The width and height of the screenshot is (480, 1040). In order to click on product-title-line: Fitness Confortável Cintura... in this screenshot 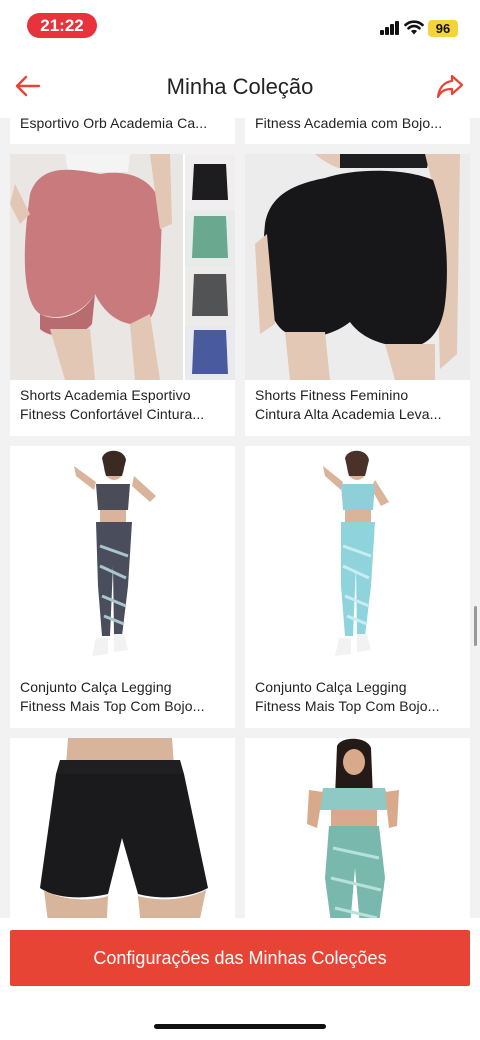, I will do `click(112, 413)`.